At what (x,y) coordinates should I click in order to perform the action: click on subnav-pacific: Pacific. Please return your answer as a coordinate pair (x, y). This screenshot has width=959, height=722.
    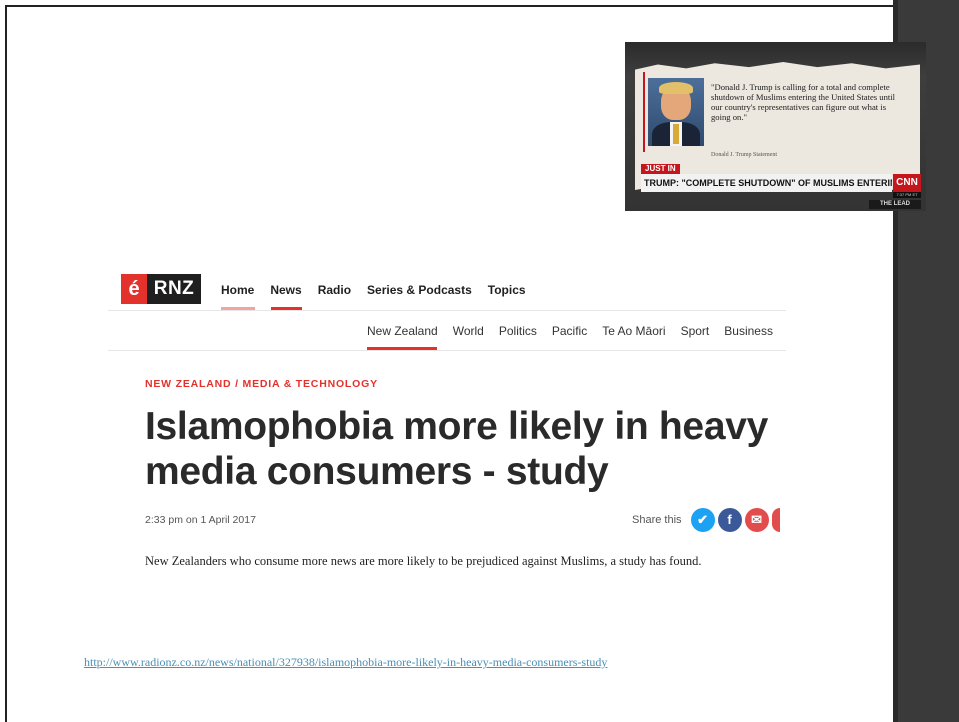
    Looking at the image, I should click on (569, 331).